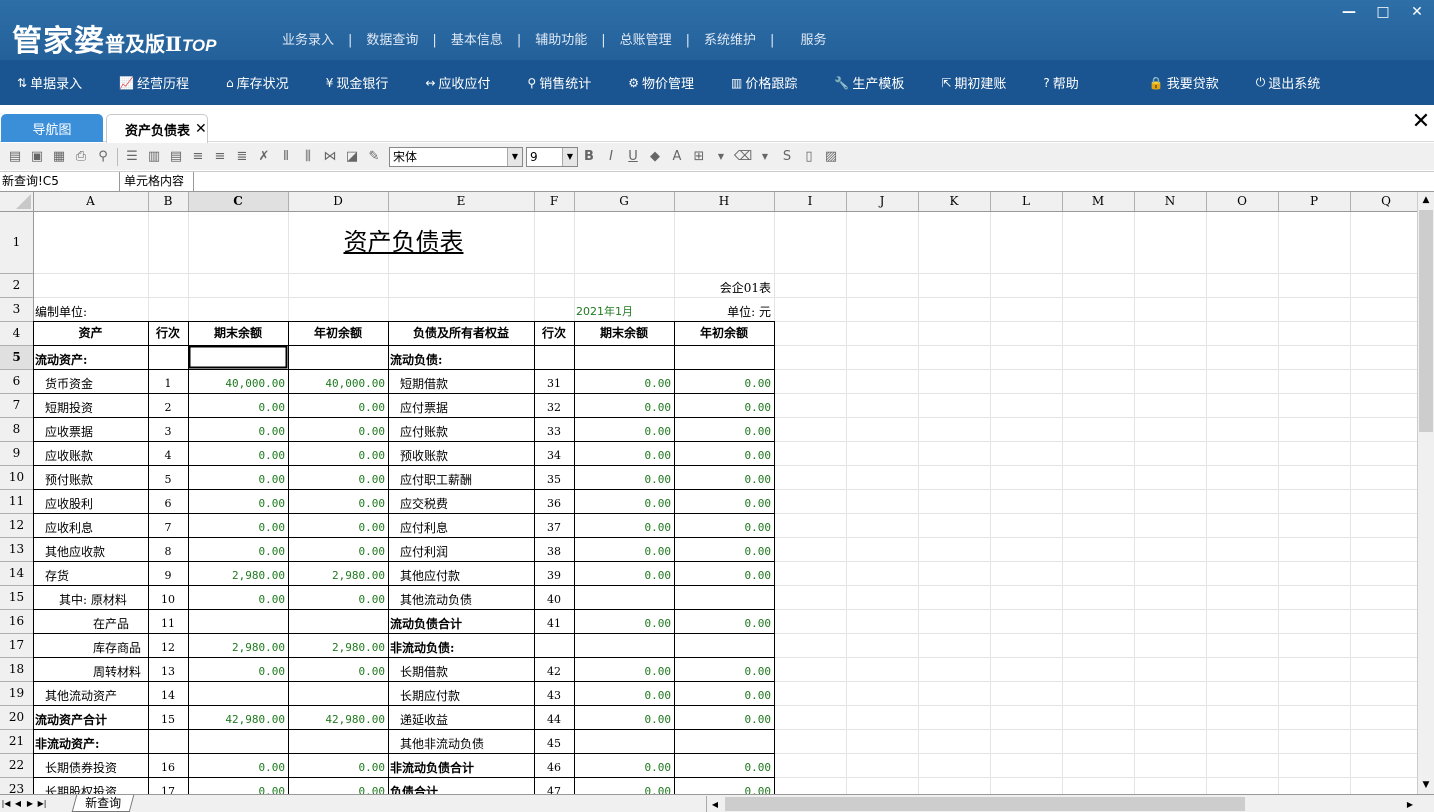  I want to click on horizontal-scrollbar: ◀ ▶, so click(1062, 804).